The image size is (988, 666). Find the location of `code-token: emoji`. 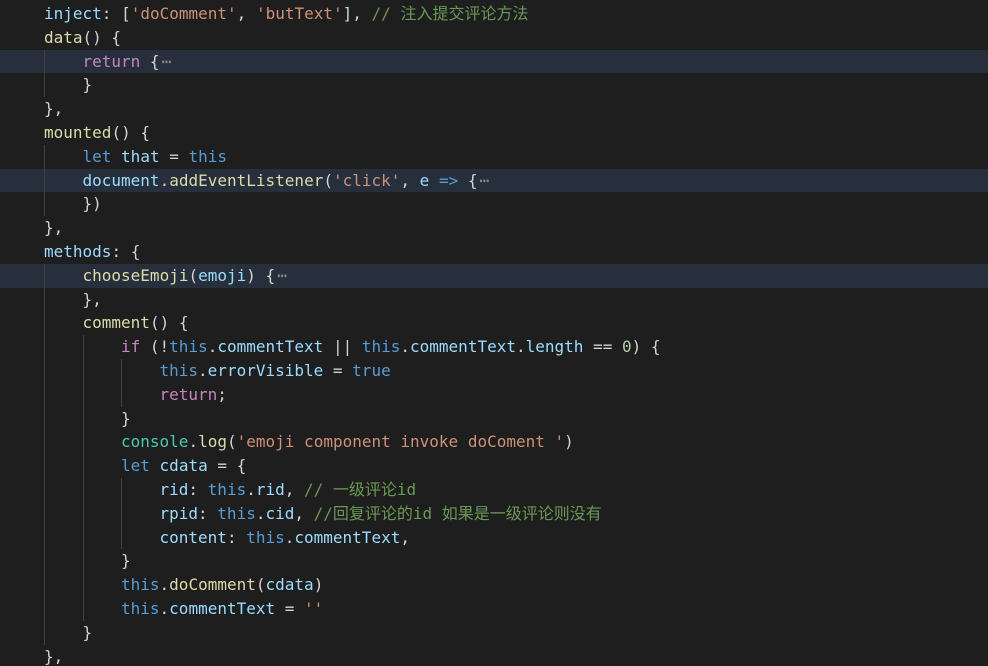

code-token: emoji is located at coordinates (222, 275).